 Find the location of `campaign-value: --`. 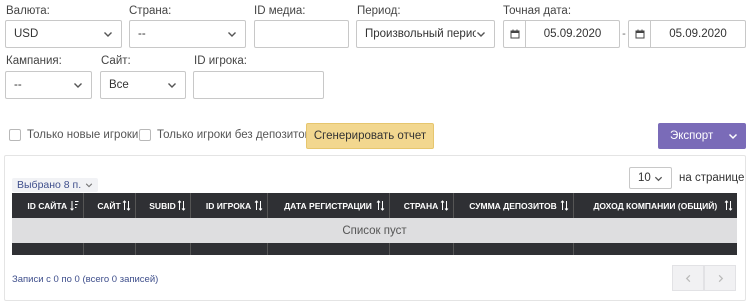

campaign-value: -- is located at coordinates (18, 85).